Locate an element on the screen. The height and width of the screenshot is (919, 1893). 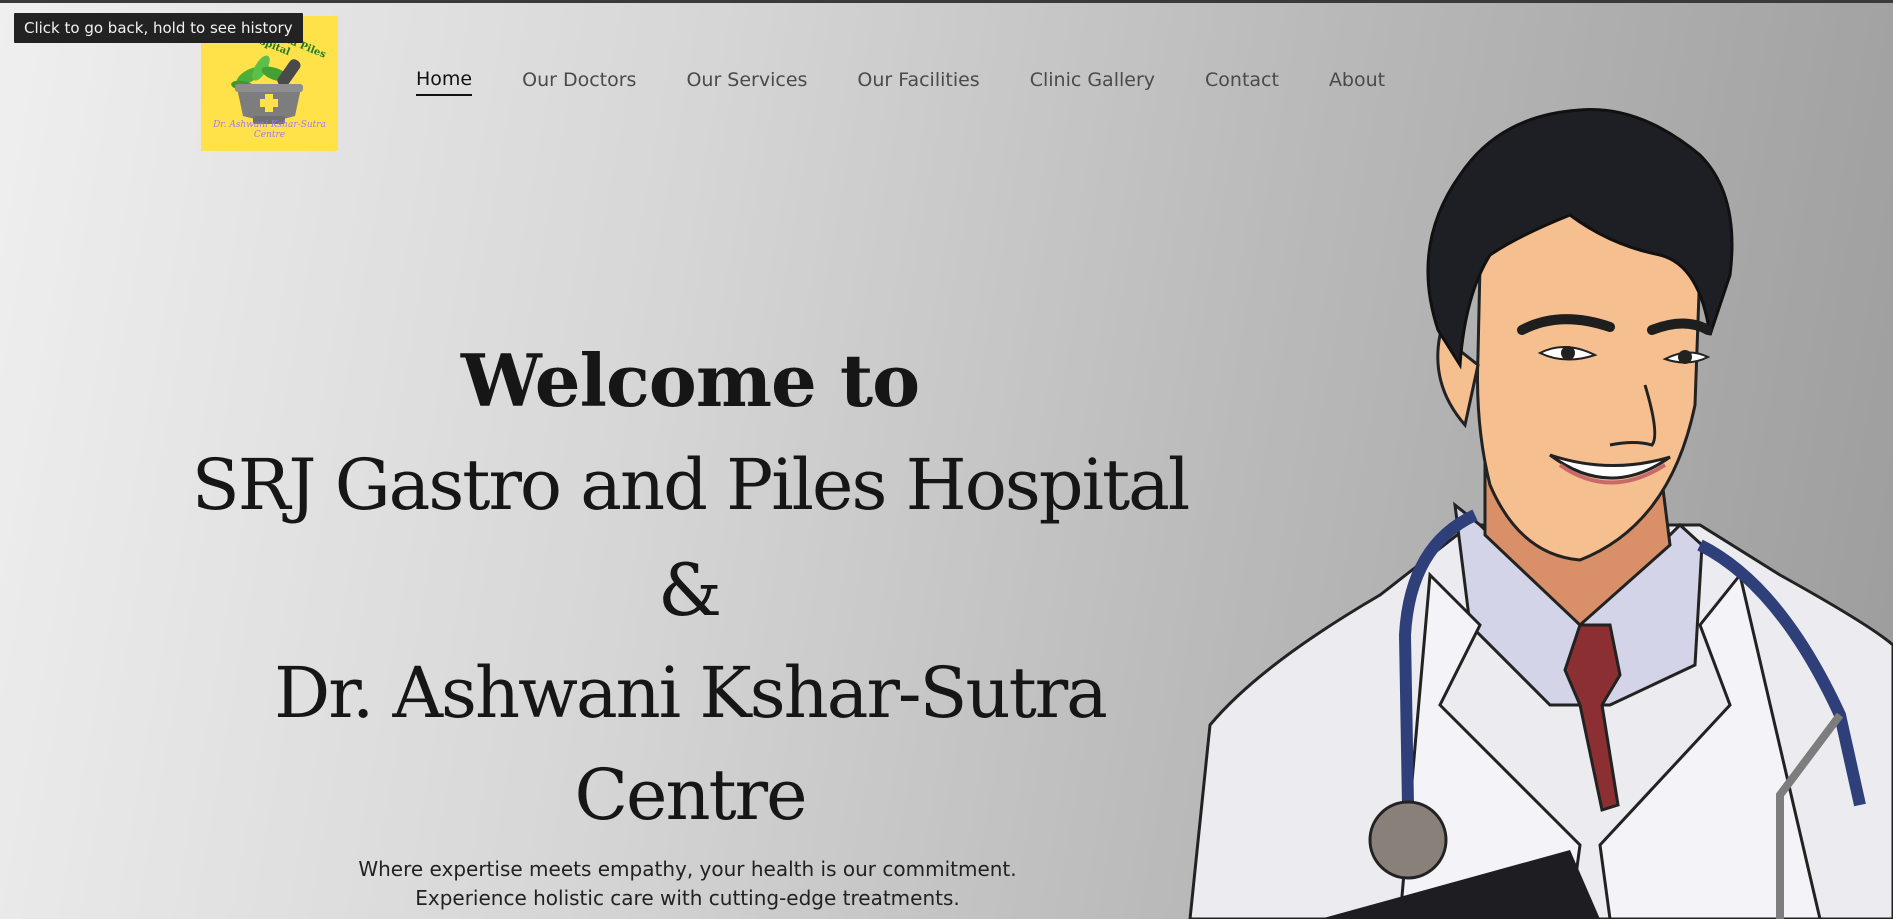
nav-our-facilities: Our Facilities is located at coordinates (918, 82).